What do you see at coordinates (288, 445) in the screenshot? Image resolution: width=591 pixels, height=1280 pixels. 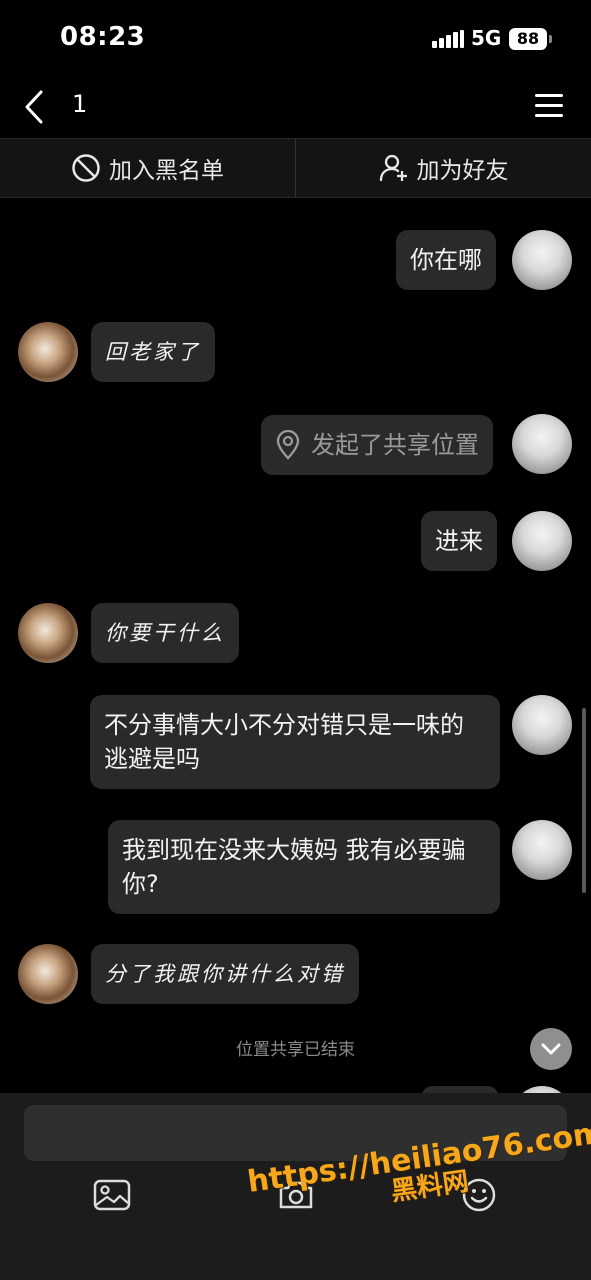 I see `location-pin-icon` at bounding box center [288, 445].